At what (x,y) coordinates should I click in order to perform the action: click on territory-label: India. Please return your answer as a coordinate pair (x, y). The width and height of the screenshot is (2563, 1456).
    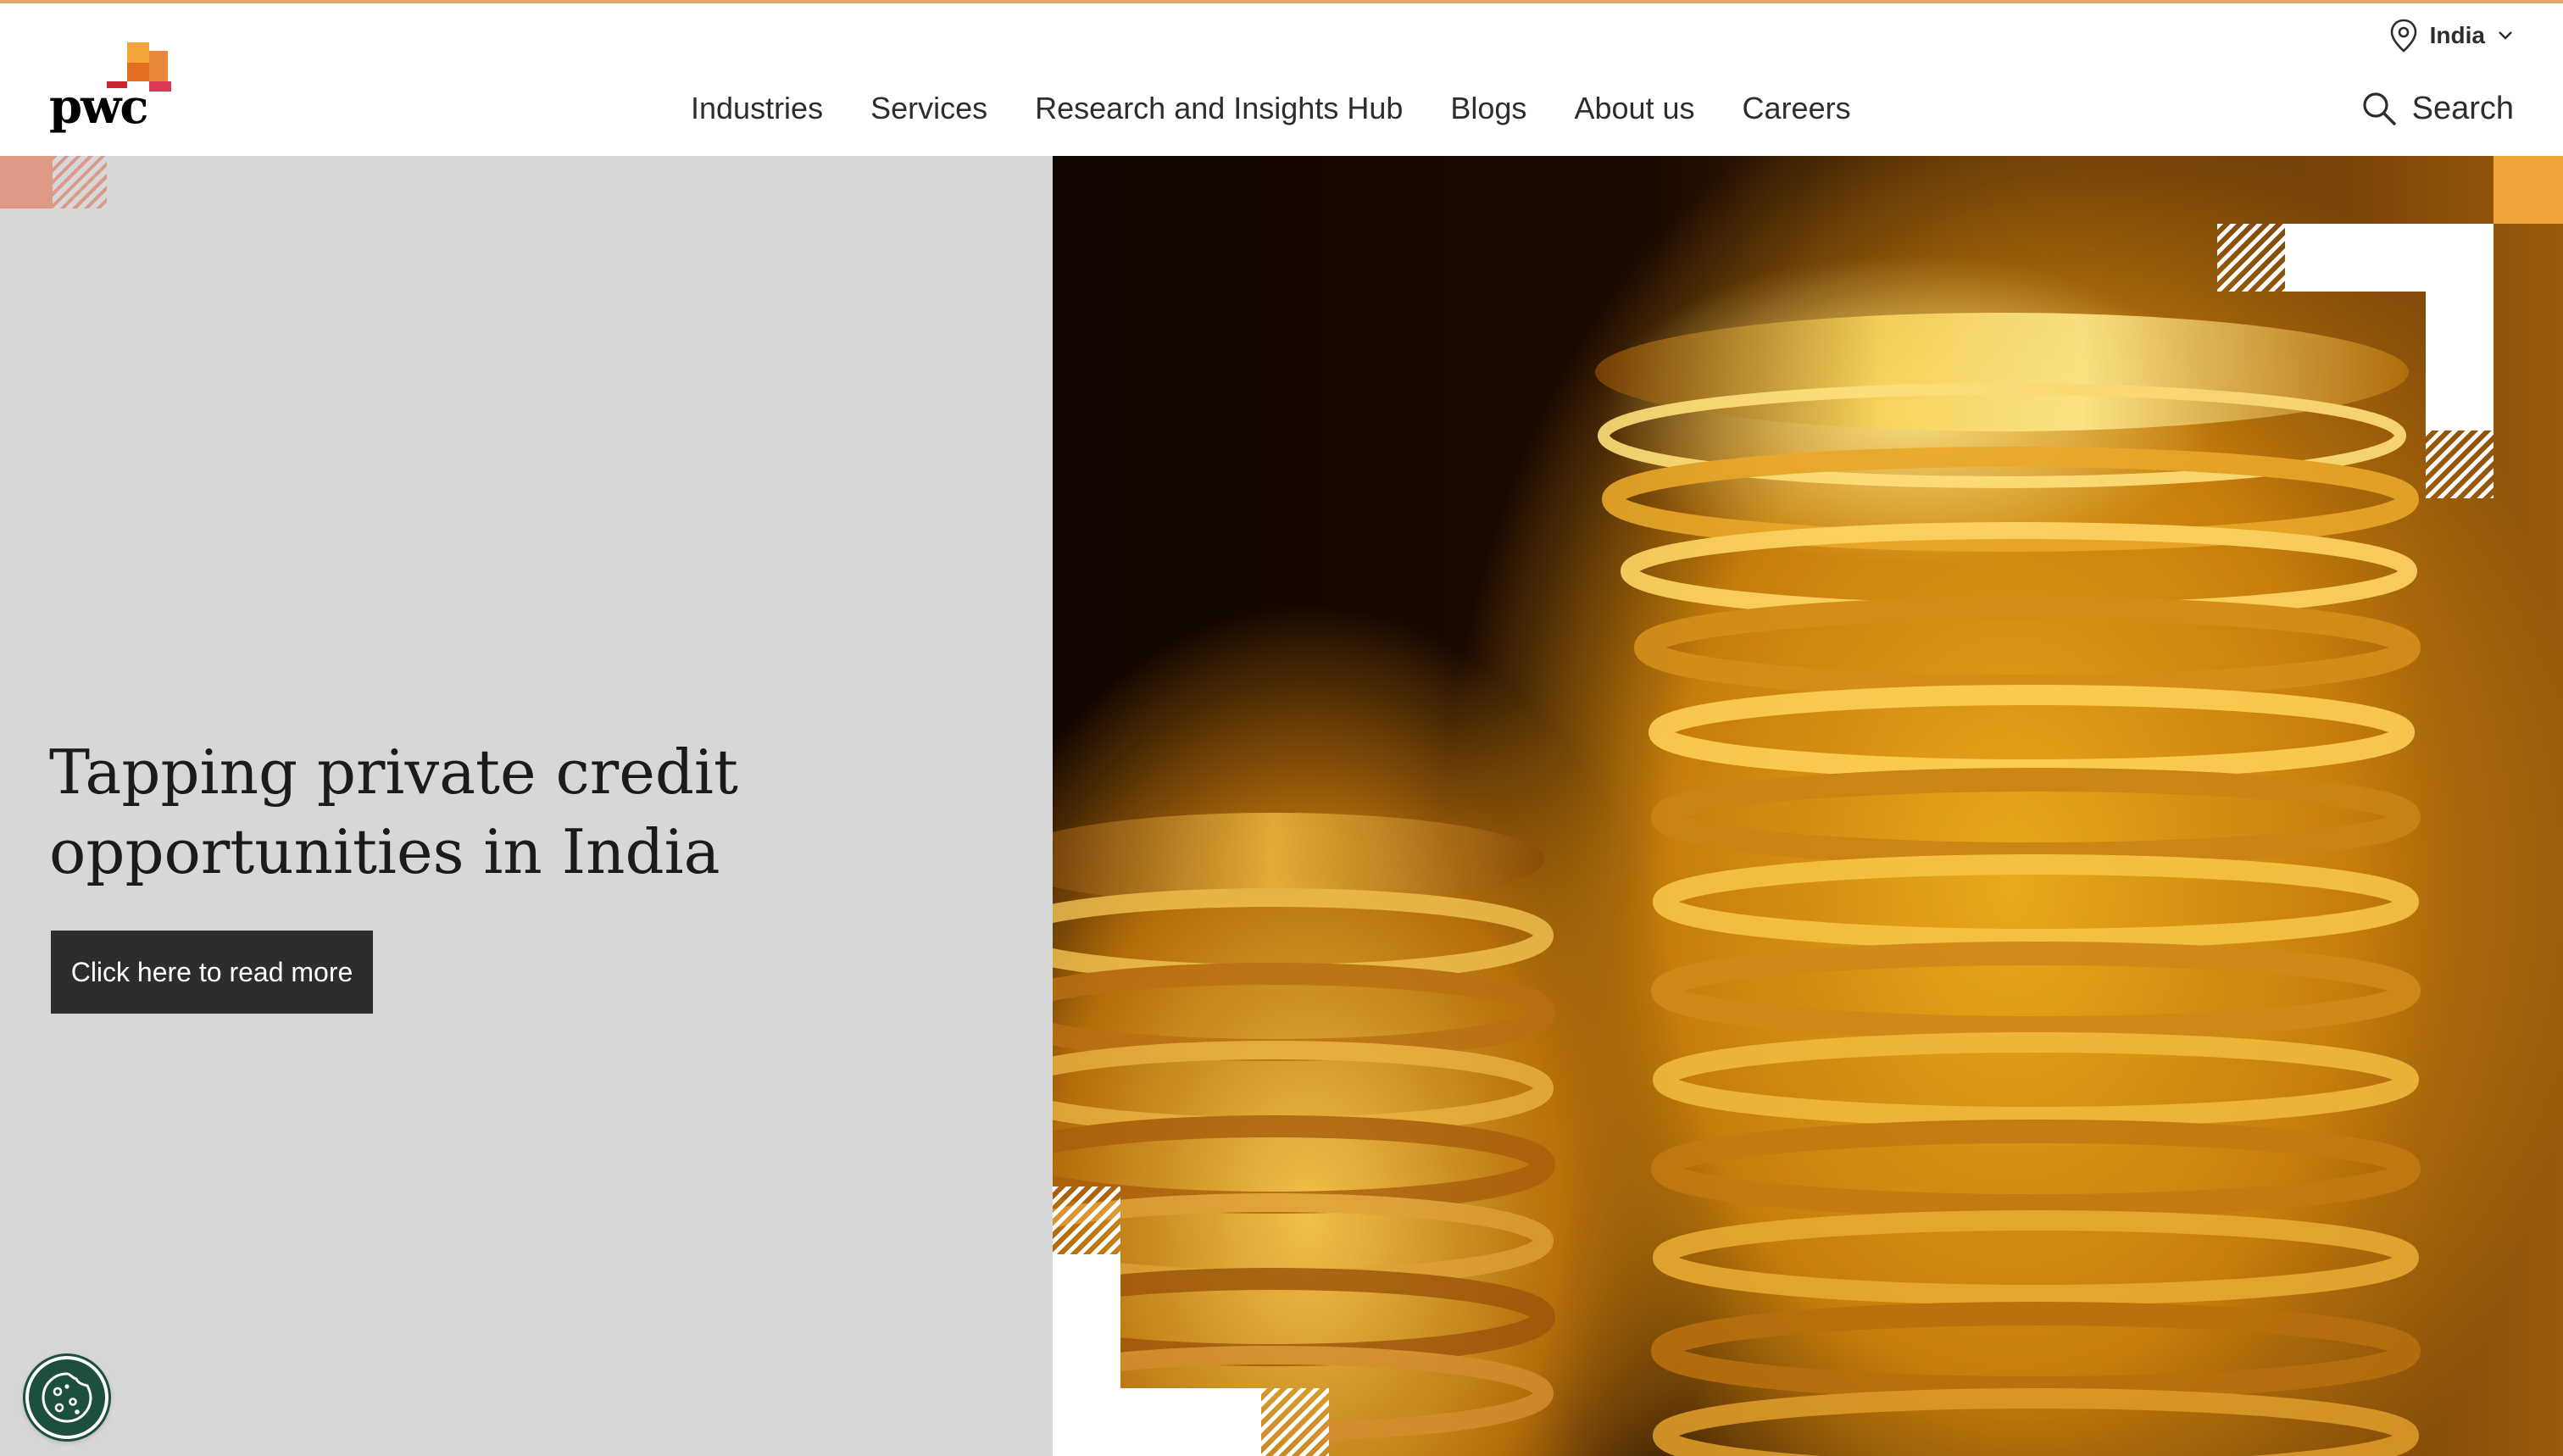
    Looking at the image, I should click on (2457, 35).